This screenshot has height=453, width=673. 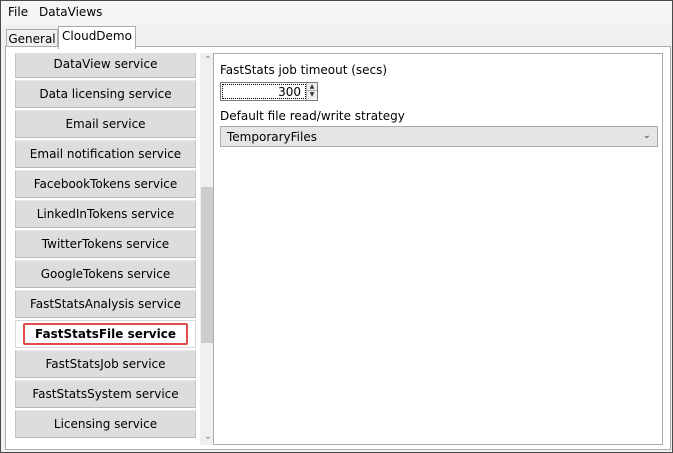 I want to click on service-item-label: Email service, so click(x=105, y=124).